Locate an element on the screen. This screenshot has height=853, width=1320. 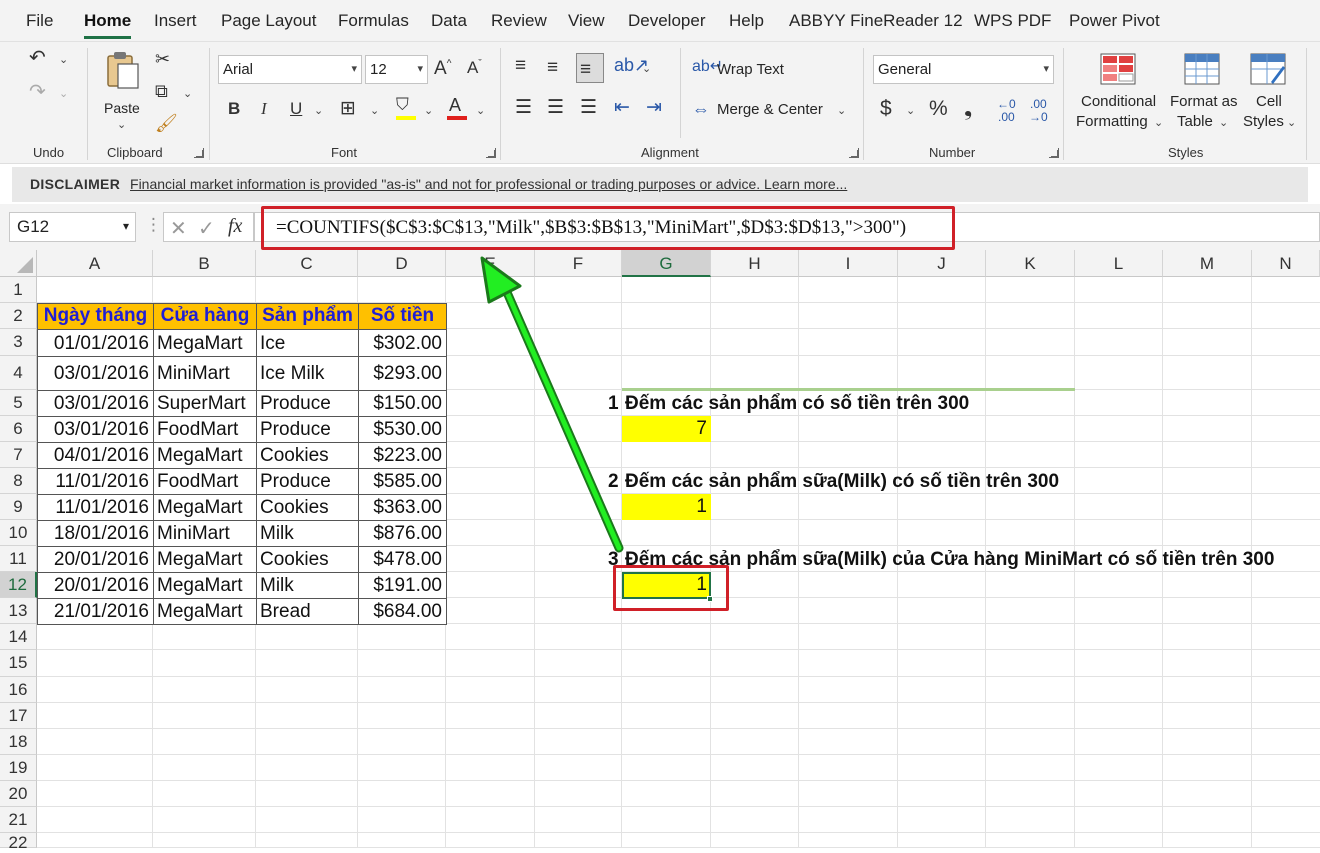
tab-home: Home is located at coordinates (107, 21).